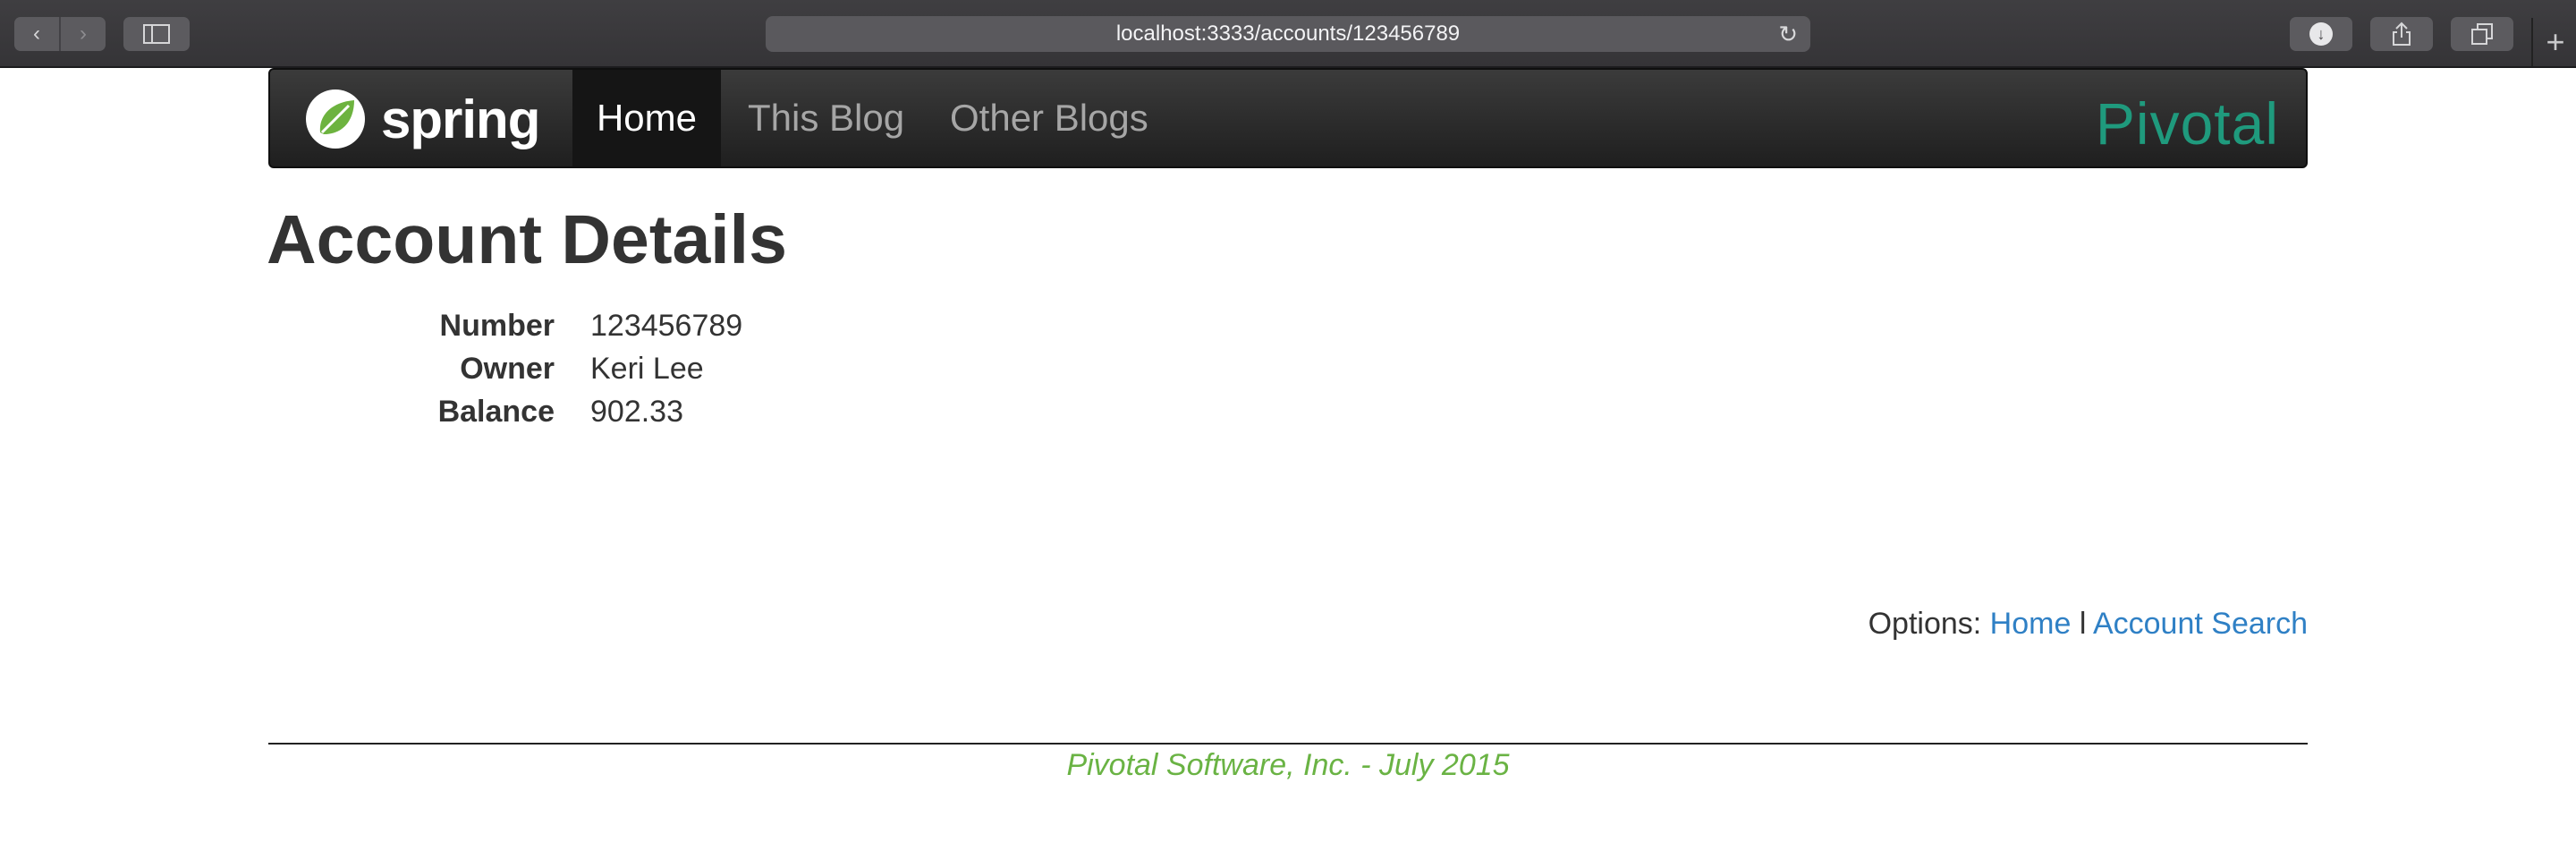  I want to click on sidebar-toggle-button, so click(156, 34).